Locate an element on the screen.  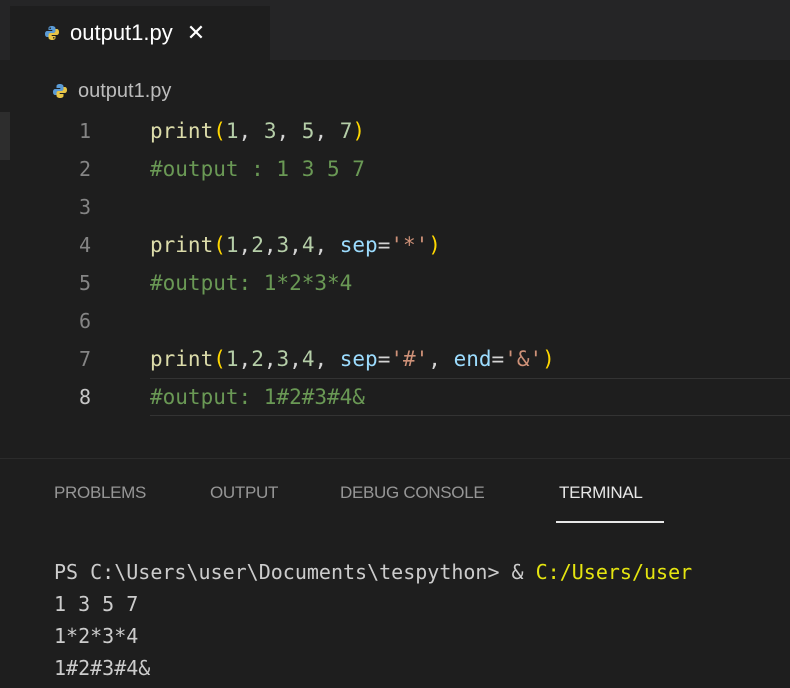
code-text: #output : 1 3 5 7 is located at coordinates (257, 169).